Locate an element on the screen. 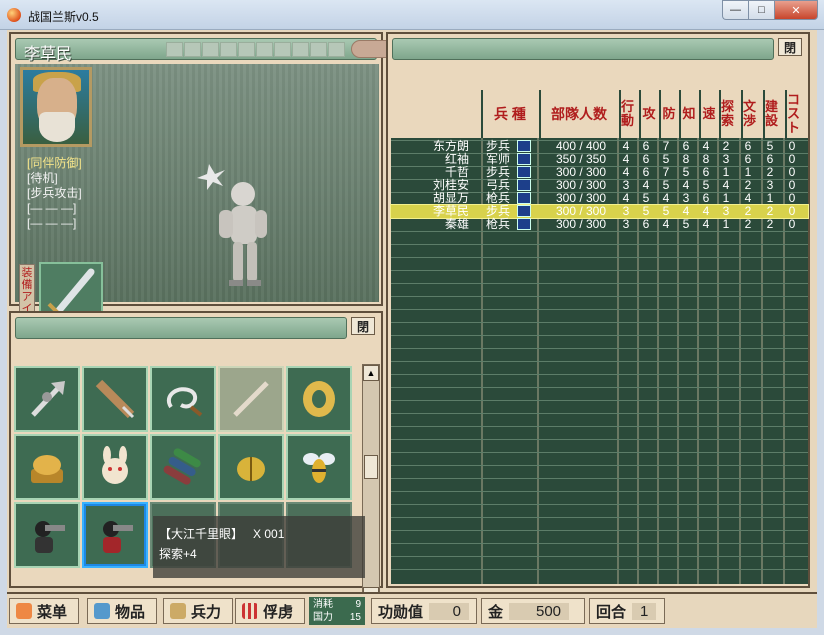 Image resolution: width=824 pixels, height=635 pixels. item-scrolls is located at coordinates (183, 467).